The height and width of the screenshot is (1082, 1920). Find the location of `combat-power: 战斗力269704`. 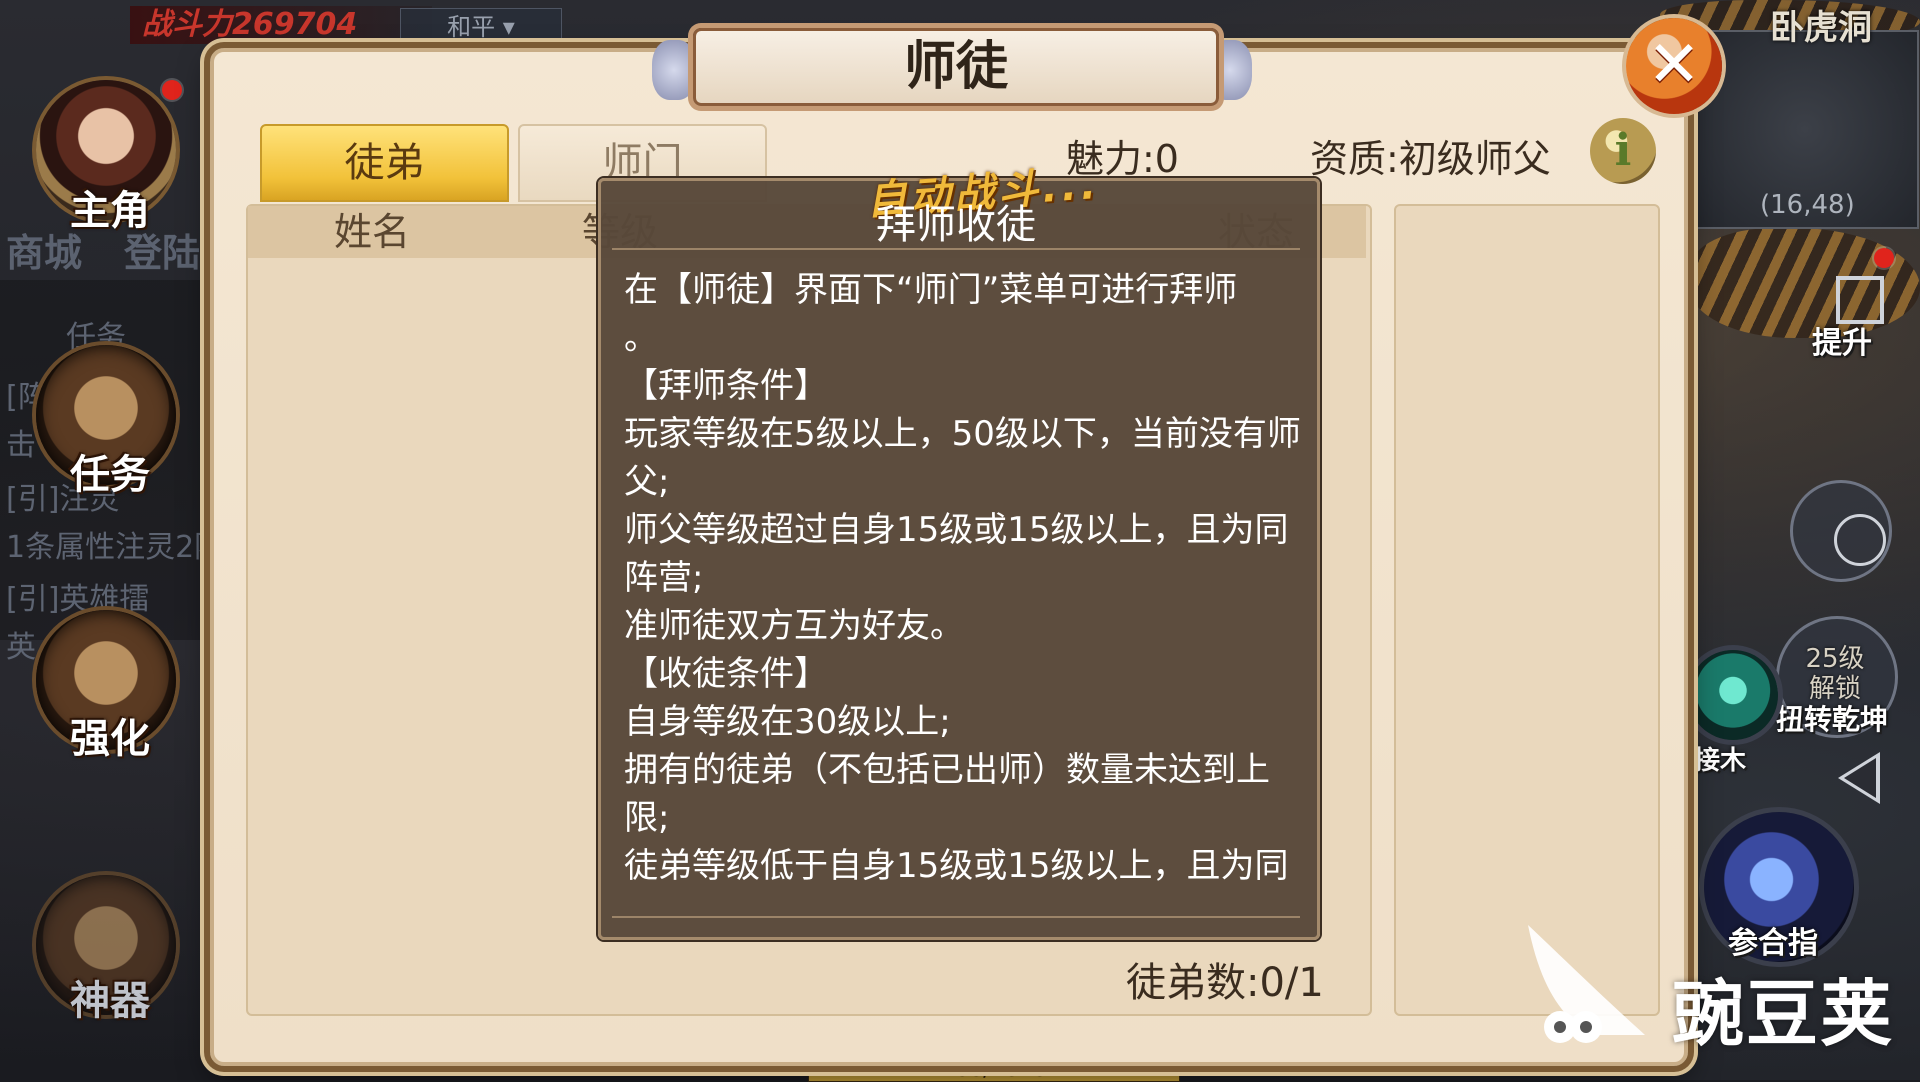

combat-power: 战斗力269704 is located at coordinates (281, 25).